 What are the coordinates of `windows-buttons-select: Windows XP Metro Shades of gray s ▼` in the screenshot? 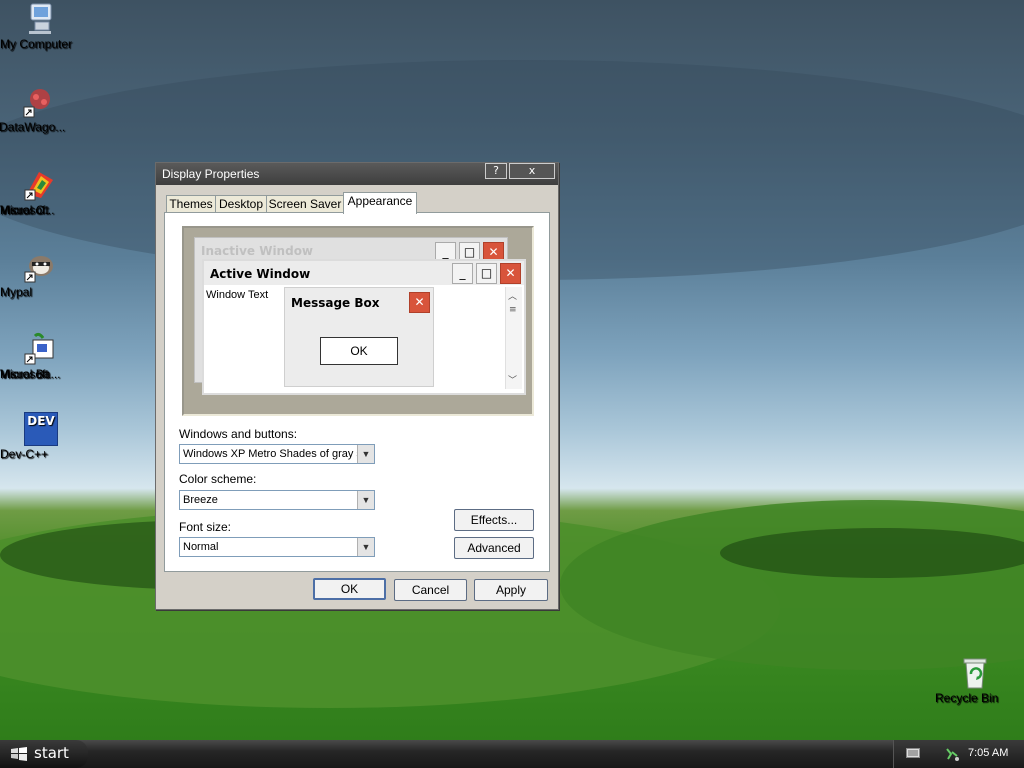 It's located at (277, 454).